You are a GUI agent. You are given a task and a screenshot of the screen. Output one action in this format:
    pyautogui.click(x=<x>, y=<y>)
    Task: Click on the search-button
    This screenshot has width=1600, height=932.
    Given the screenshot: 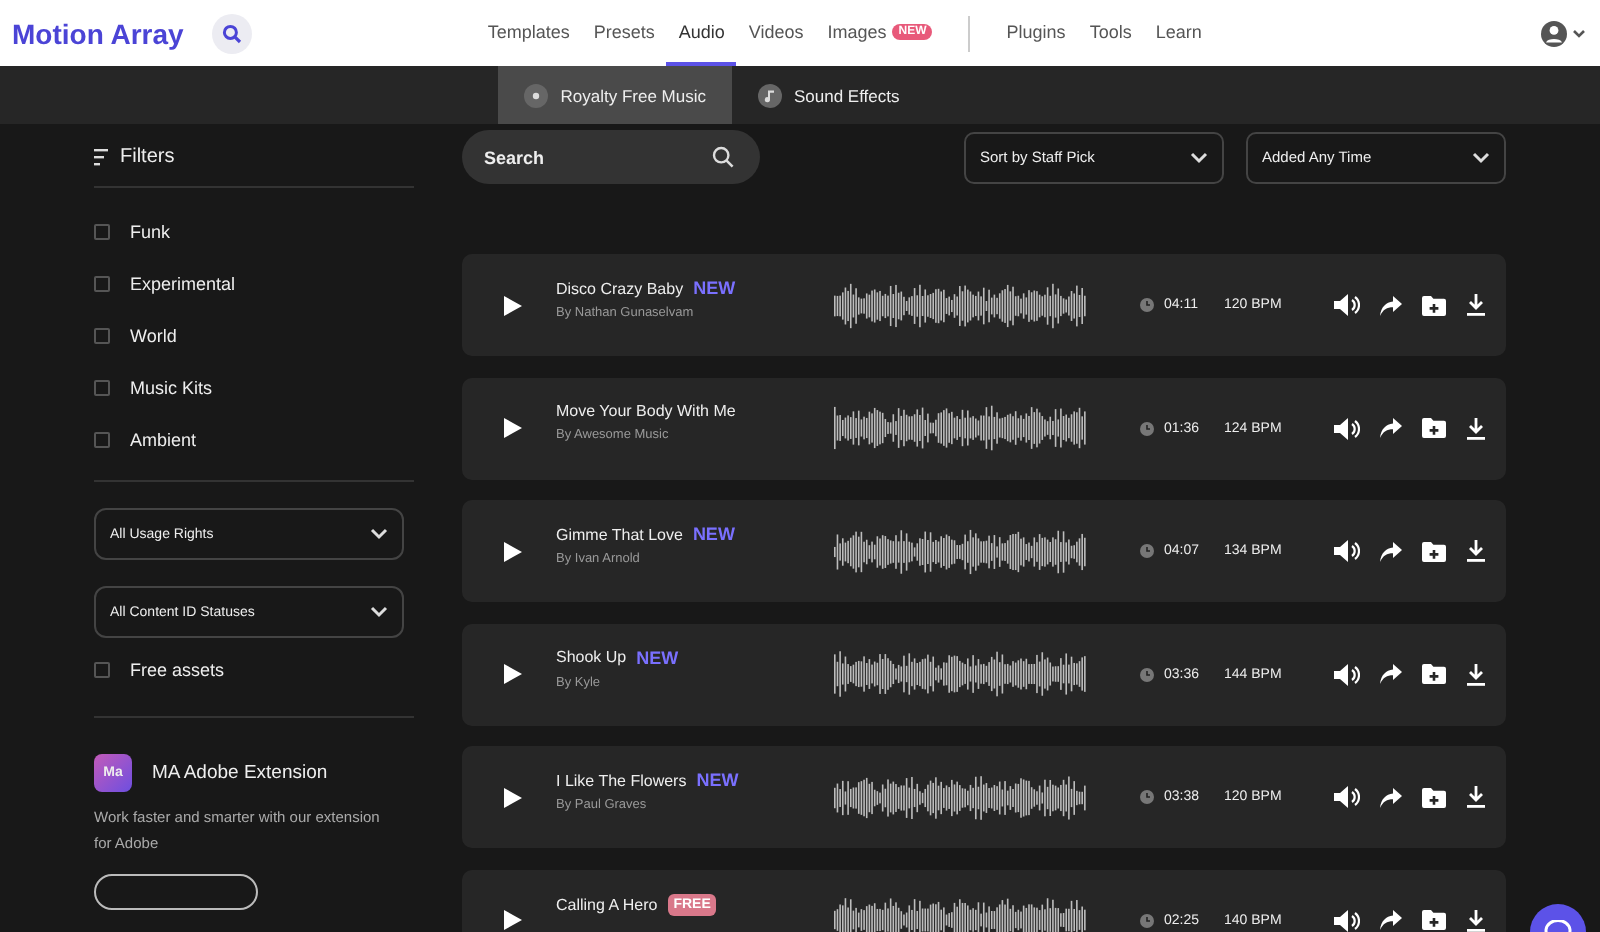 What is the action you would take?
    pyautogui.click(x=231, y=33)
    